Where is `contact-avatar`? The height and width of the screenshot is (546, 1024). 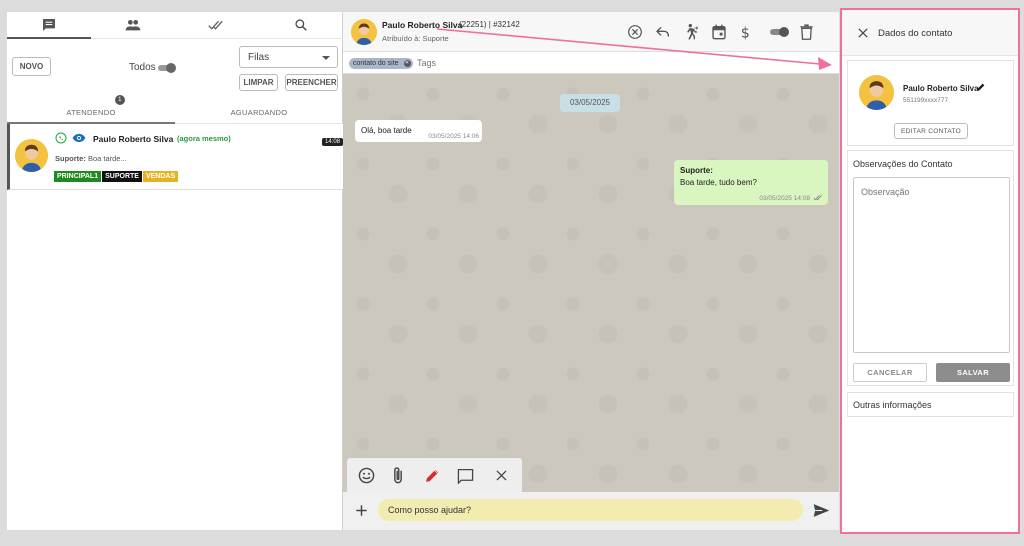 contact-avatar is located at coordinates (876, 92).